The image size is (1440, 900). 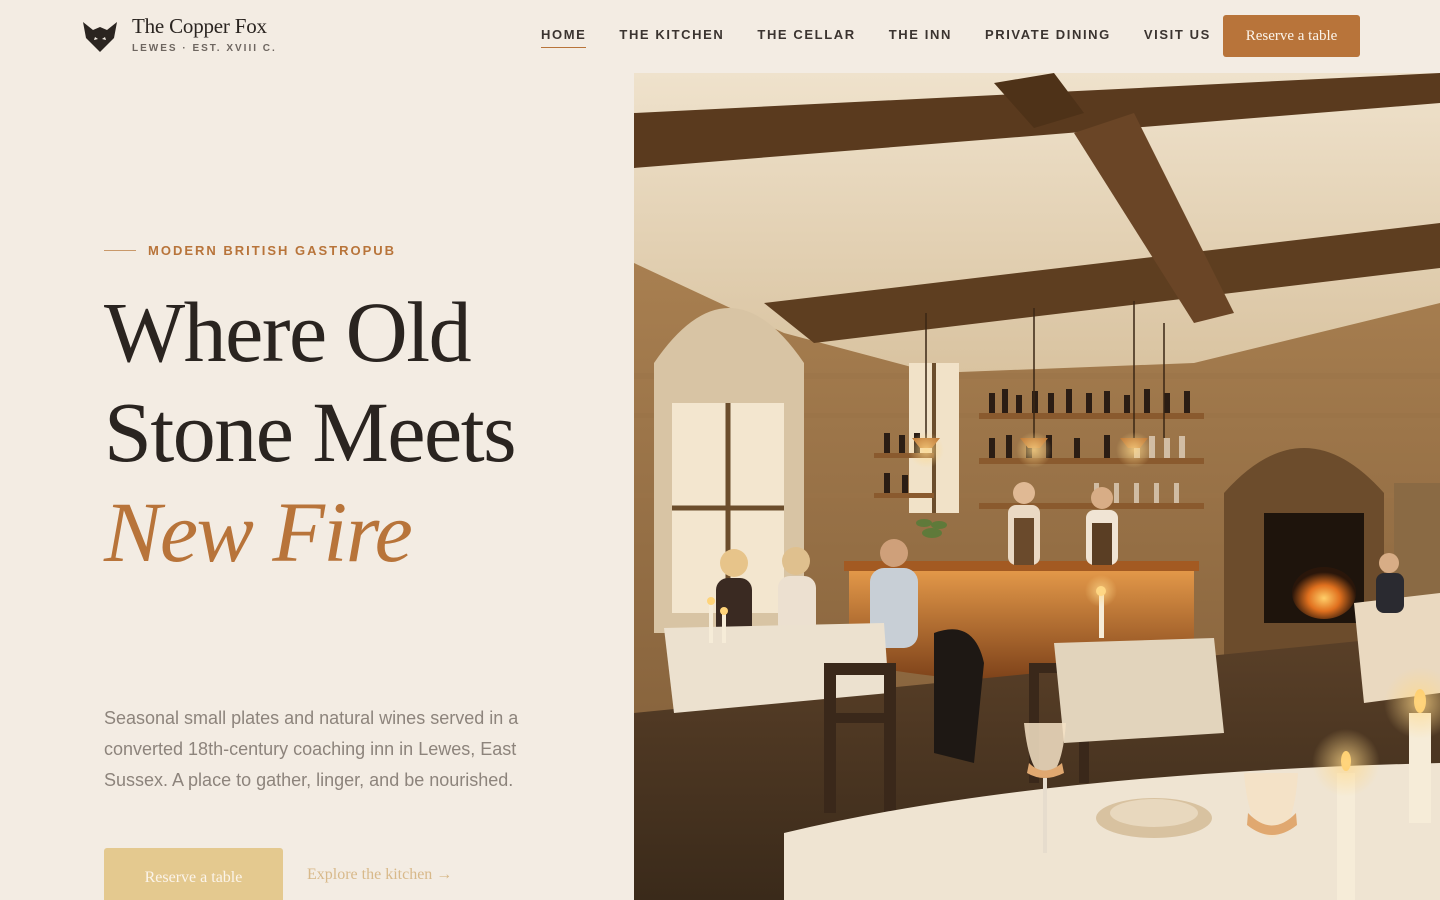 I want to click on brand-logo: The Copper Fox LEWES · EST. XVIII C., so click(x=179, y=34).